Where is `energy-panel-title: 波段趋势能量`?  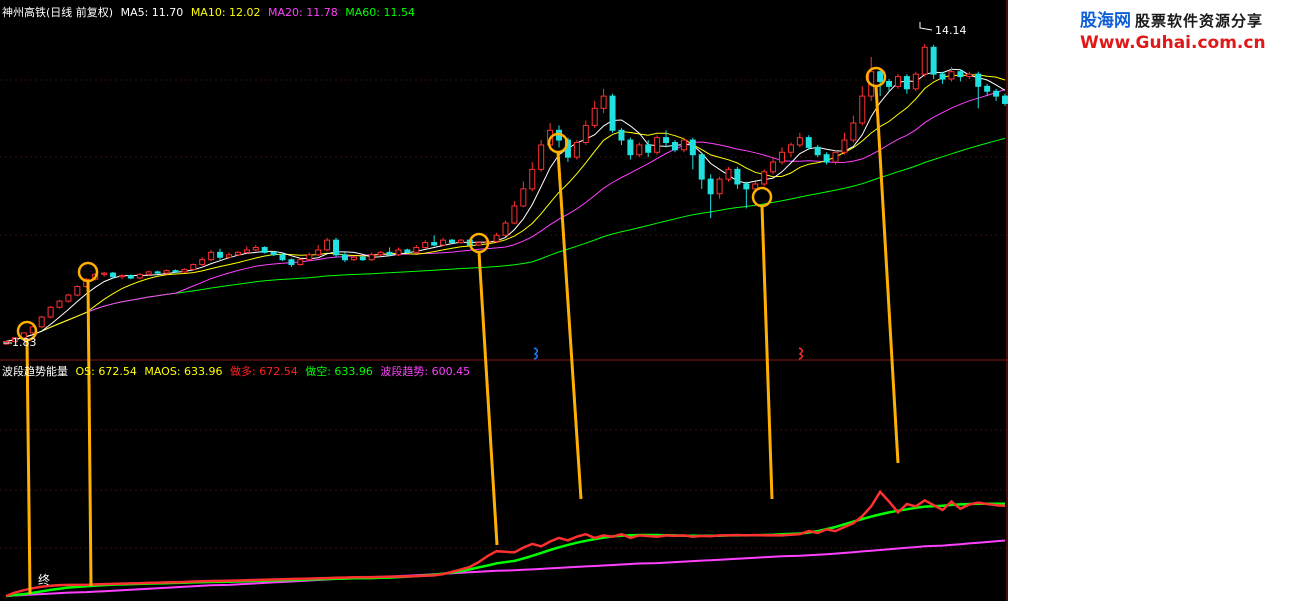
energy-panel-title: 波段趋势能量 is located at coordinates (35, 371).